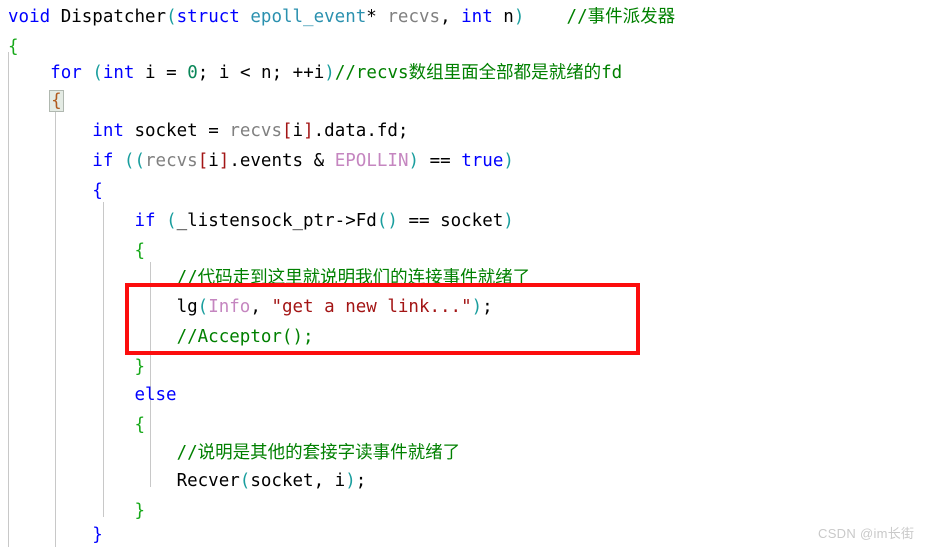 The image size is (929, 547). Describe the element at coordinates (134, 161) in the screenshot. I see `token-paren-open-if: ((` at that location.